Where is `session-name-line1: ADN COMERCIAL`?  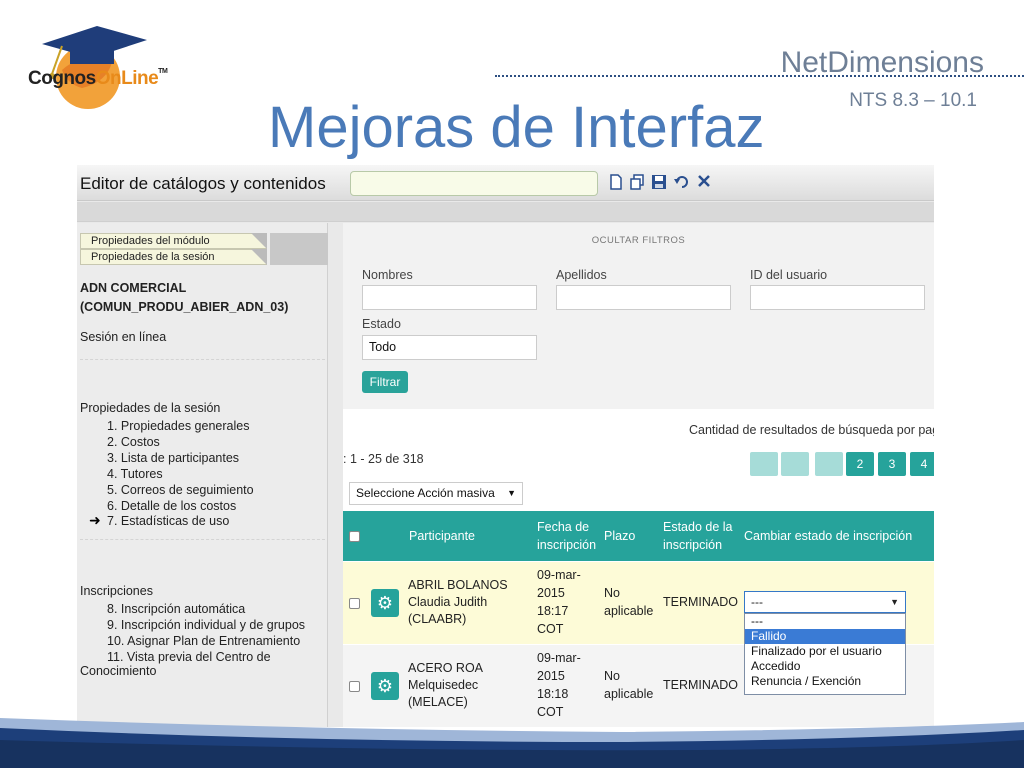
session-name-line1: ADN COMERCIAL is located at coordinates (133, 288).